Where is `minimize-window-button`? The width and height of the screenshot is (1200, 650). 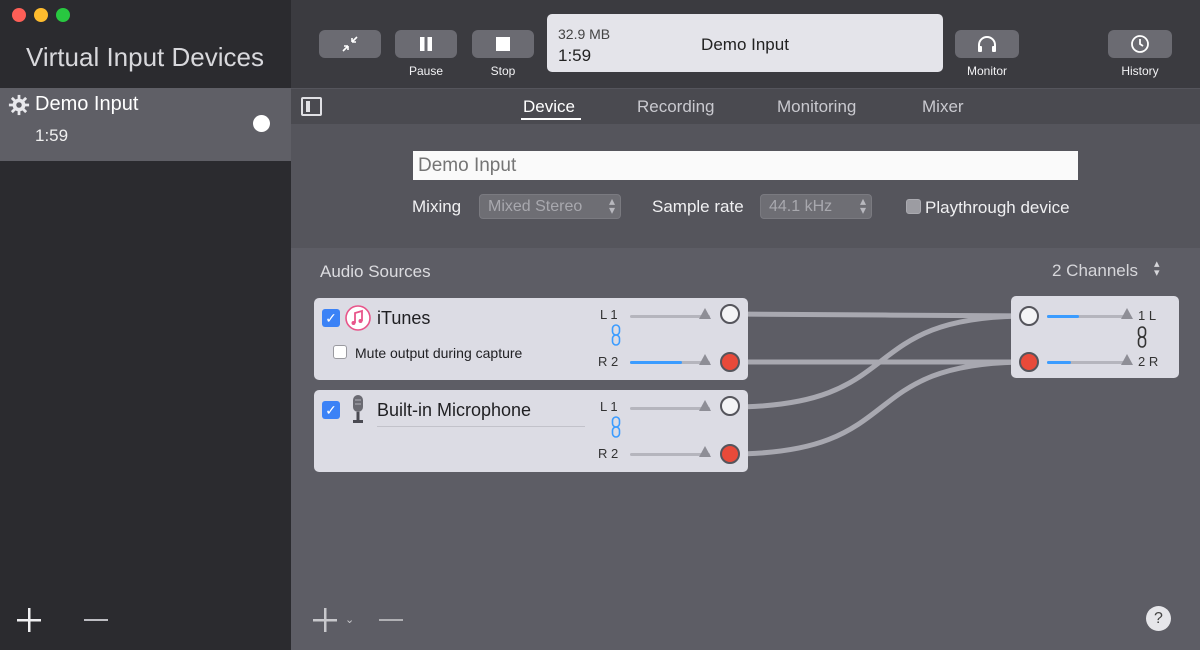 minimize-window-button is located at coordinates (41, 15).